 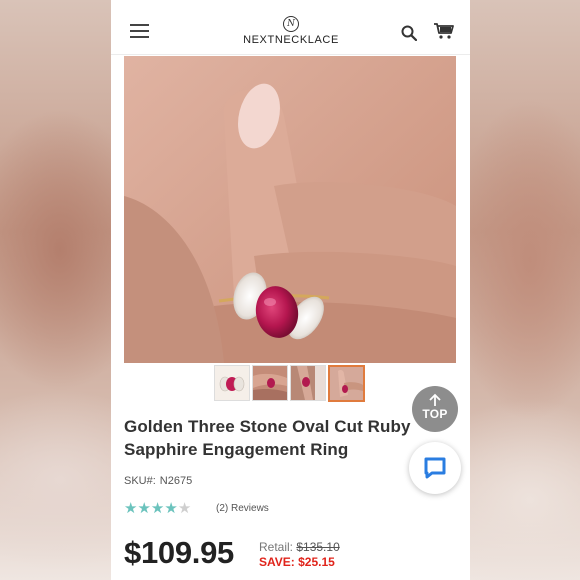 I want to click on live-chat-button, so click(x=435, y=468).